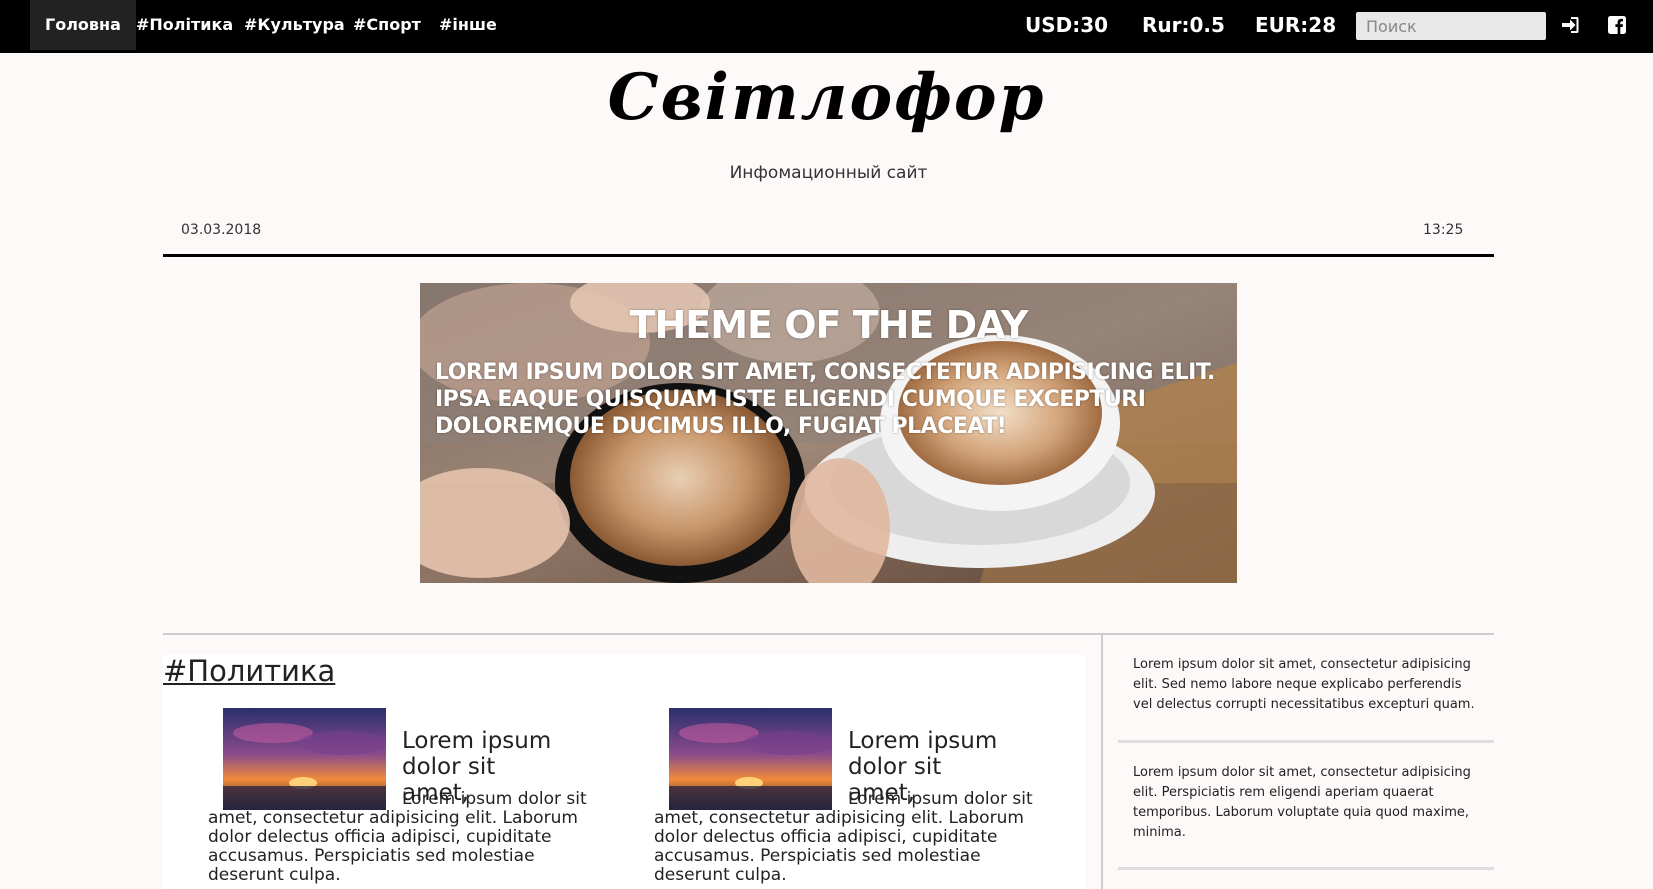  I want to click on search-input, so click(1451, 26).